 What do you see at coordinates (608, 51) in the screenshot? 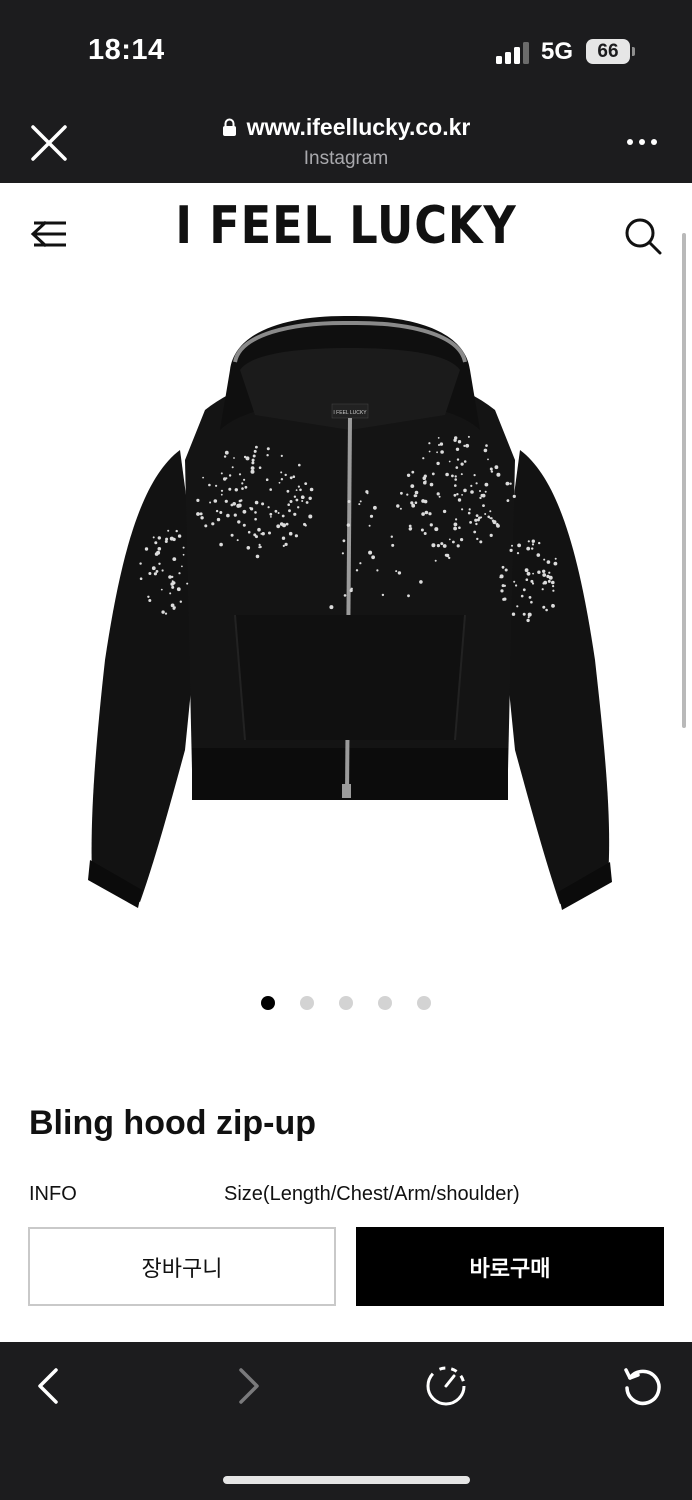
I see `battery-icon: 66` at bounding box center [608, 51].